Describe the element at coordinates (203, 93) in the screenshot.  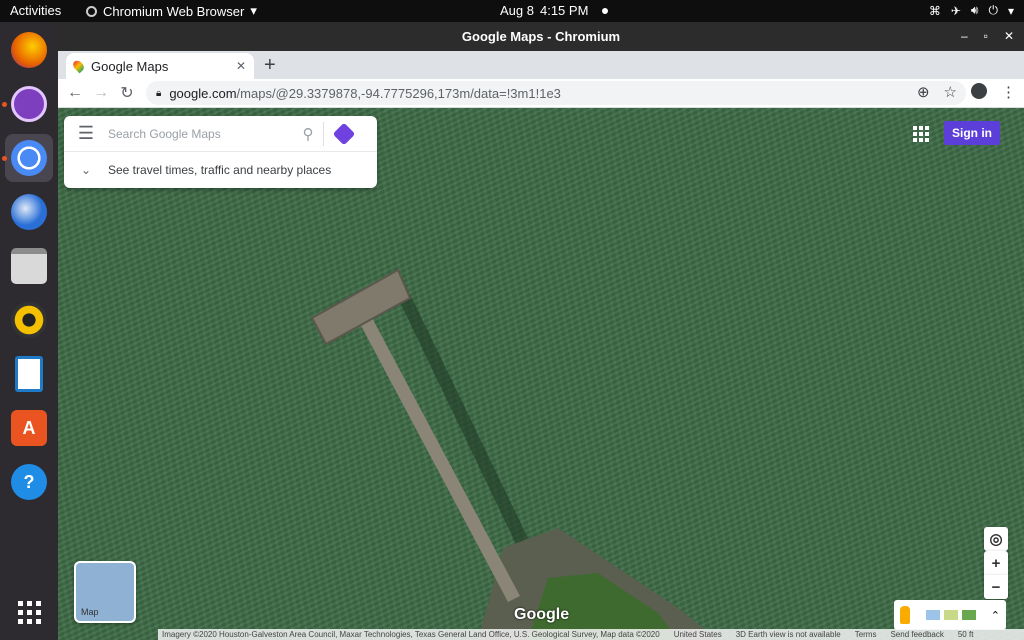
I see `url-domain: google.com` at that location.